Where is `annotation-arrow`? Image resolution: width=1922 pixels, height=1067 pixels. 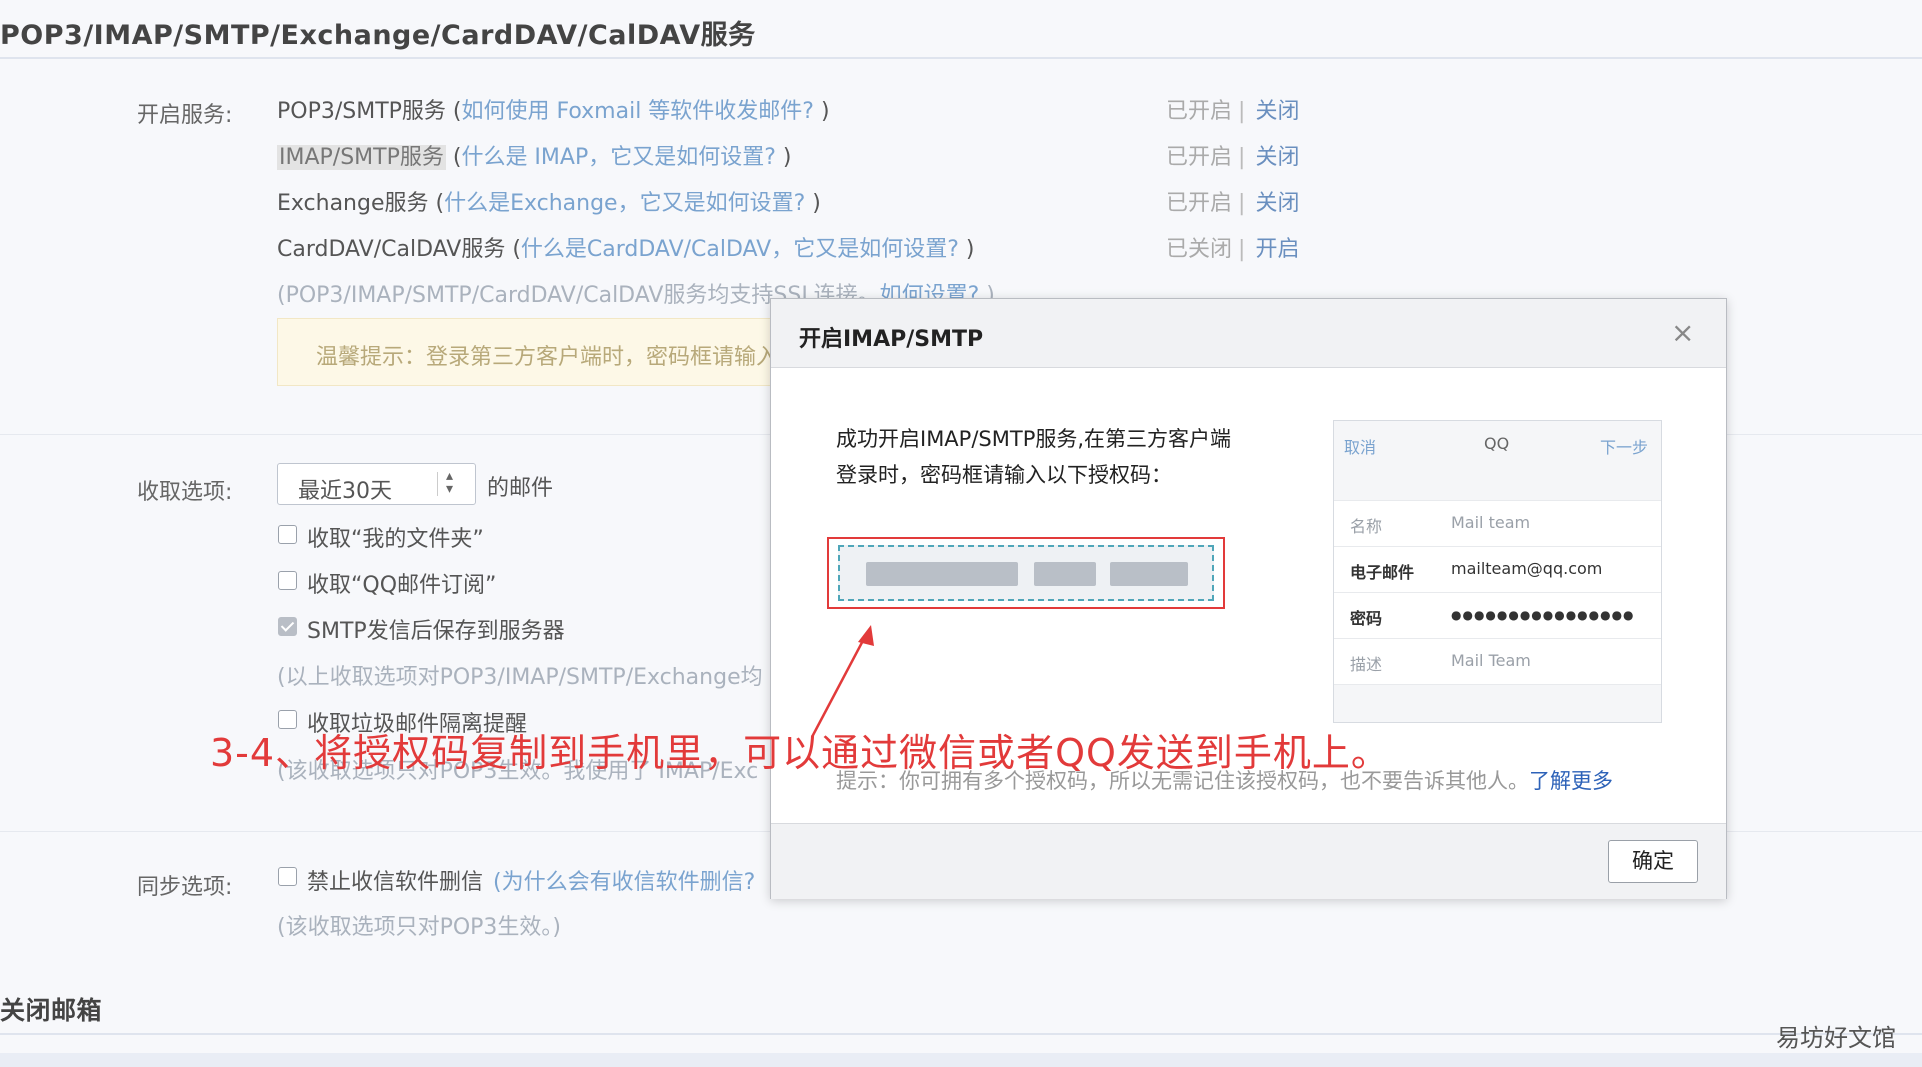 annotation-arrow is located at coordinates (842, 681).